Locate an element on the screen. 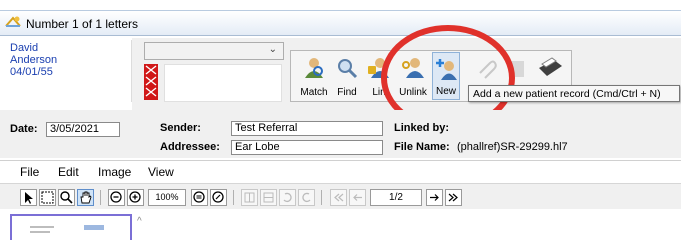 This screenshot has width=681, height=240. addressee-field: Ear Lobe is located at coordinates (307, 147).